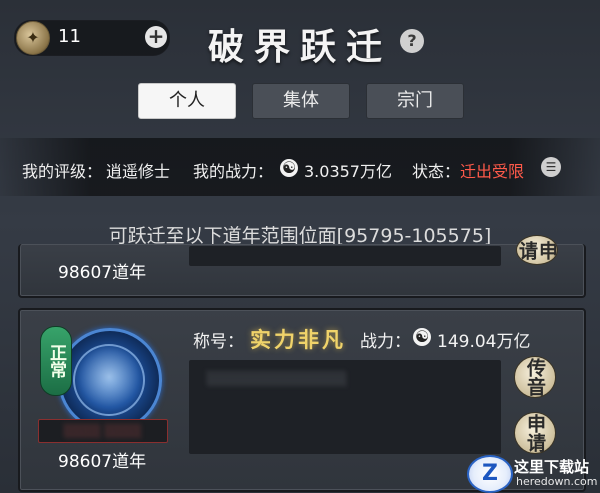  What do you see at coordinates (535, 377) in the screenshot?
I see `message-button: 传音` at bounding box center [535, 377].